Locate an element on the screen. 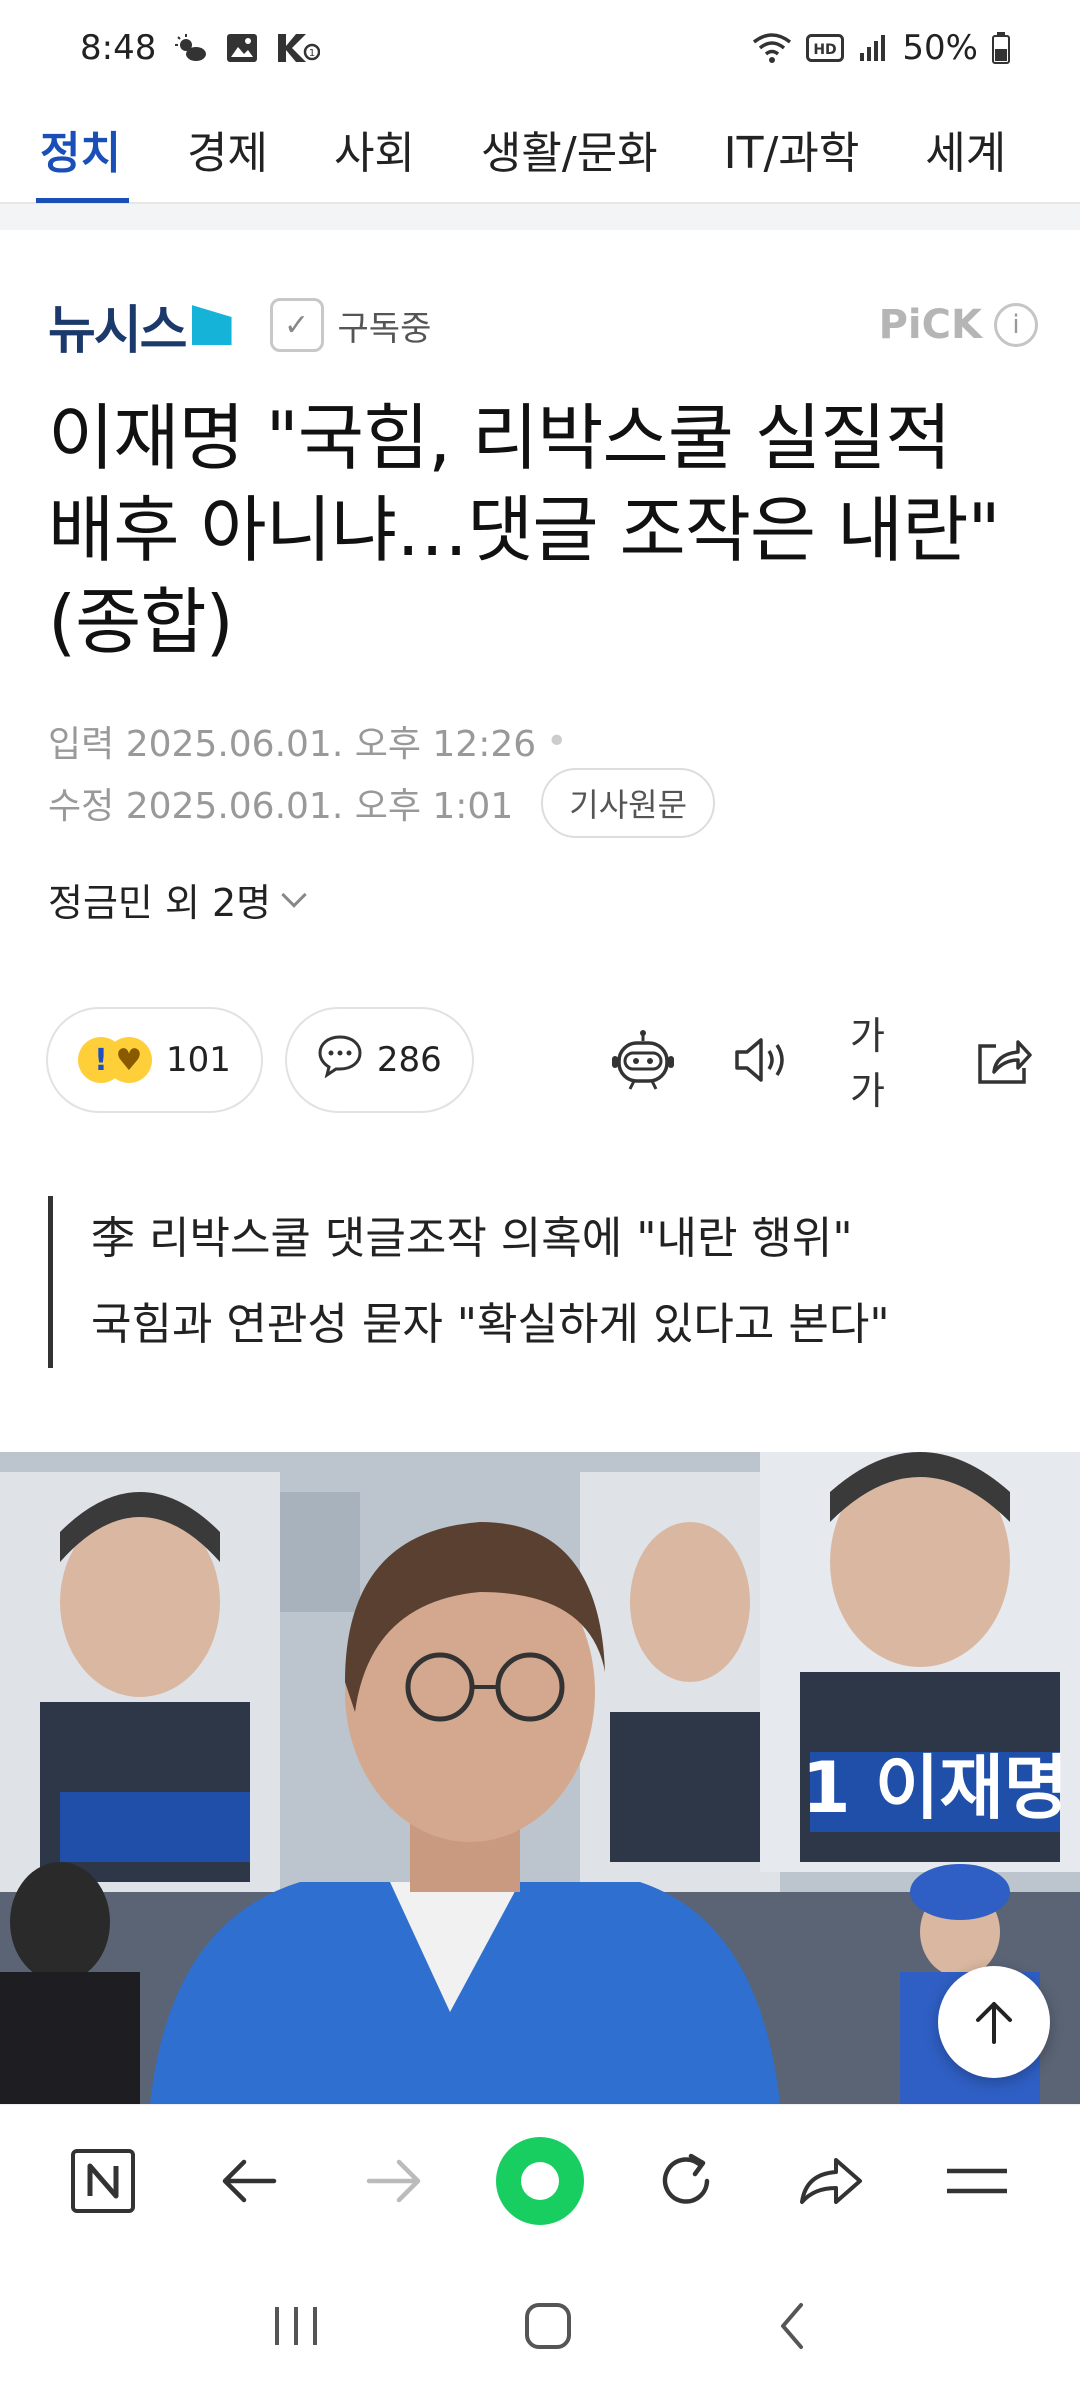 The image size is (1080, 2400). pick-badge: PiCK i is located at coordinates (958, 325).